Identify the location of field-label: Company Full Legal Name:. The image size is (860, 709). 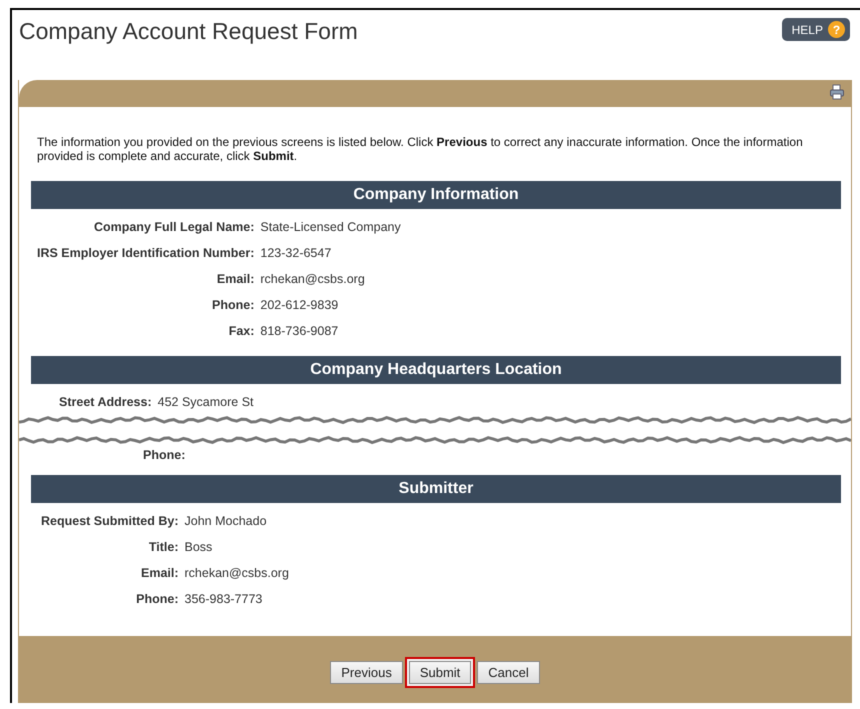
(173, 227).